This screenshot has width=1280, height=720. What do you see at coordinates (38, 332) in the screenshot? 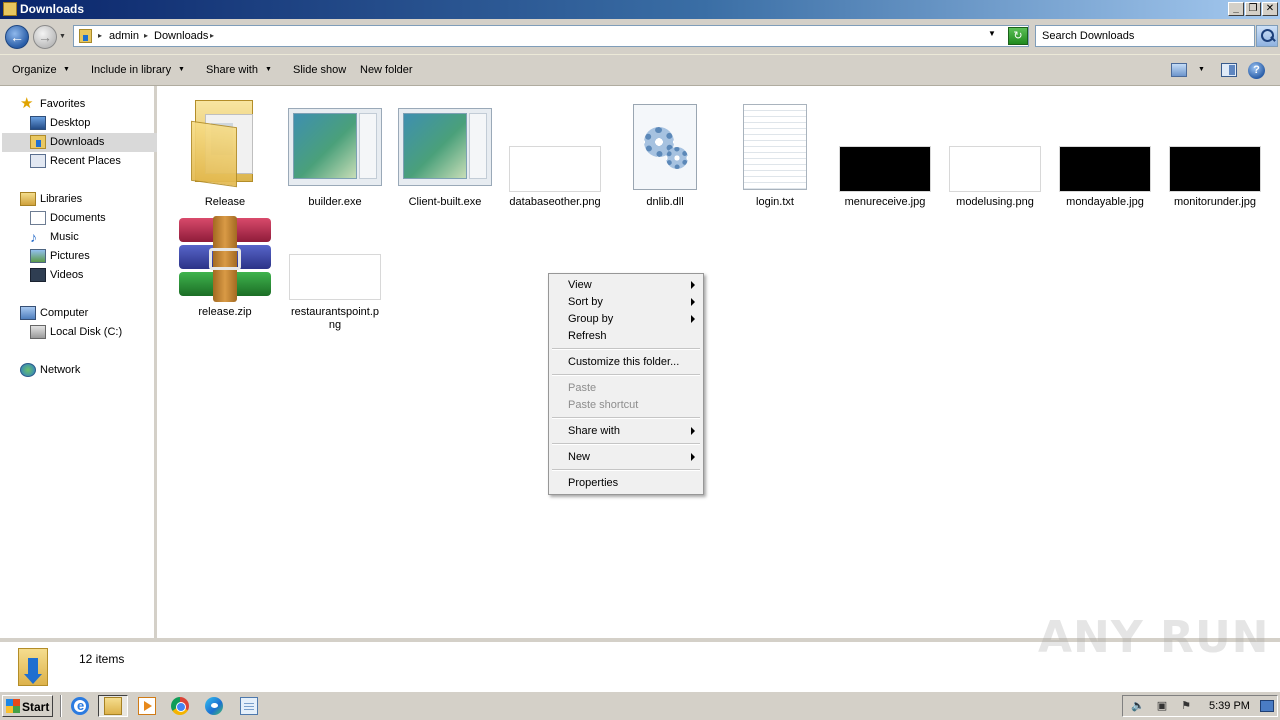
I see `disk-icon` at bounding box center [38, 332].